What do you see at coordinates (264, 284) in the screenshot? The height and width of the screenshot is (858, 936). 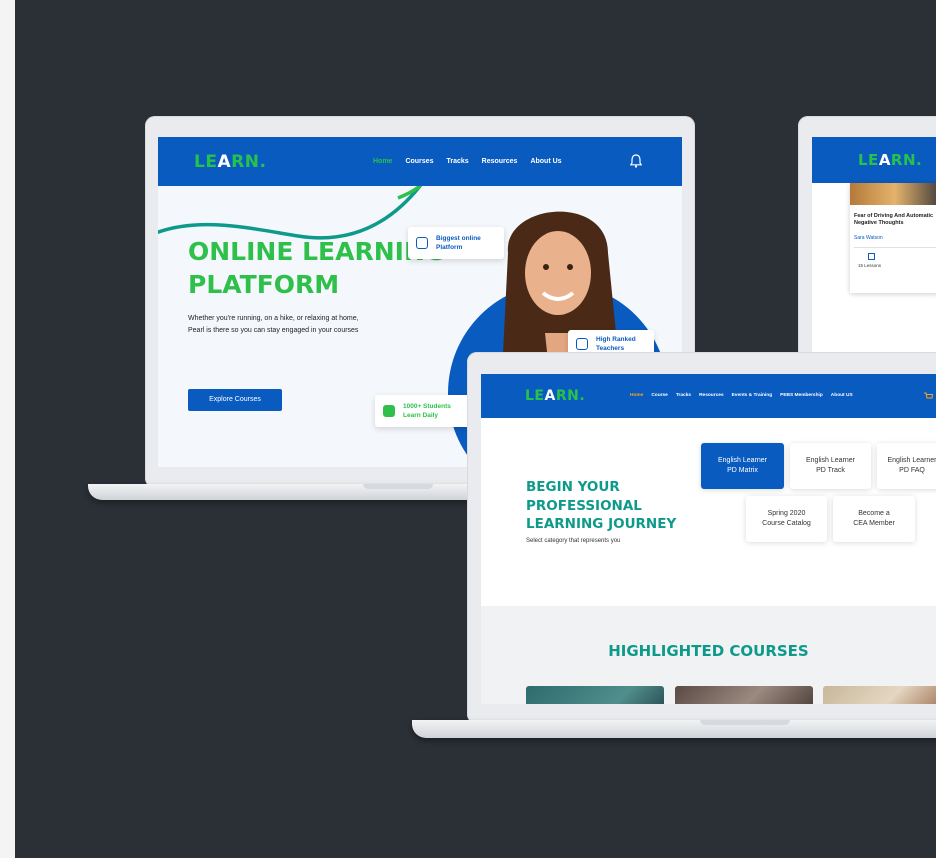 I see `hero-title-line2: PLATFORM` at bounding box center [264, 284].